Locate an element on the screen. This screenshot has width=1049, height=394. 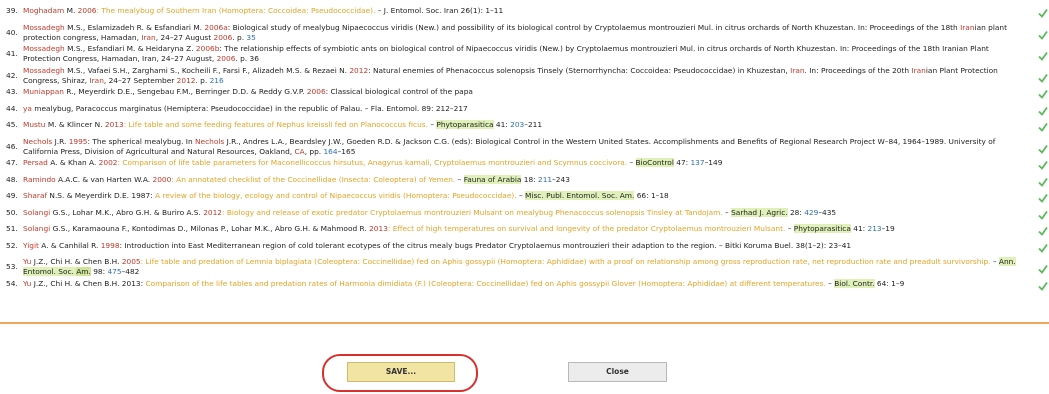
author-link: Sharaf is located at coordinates (35, 195).